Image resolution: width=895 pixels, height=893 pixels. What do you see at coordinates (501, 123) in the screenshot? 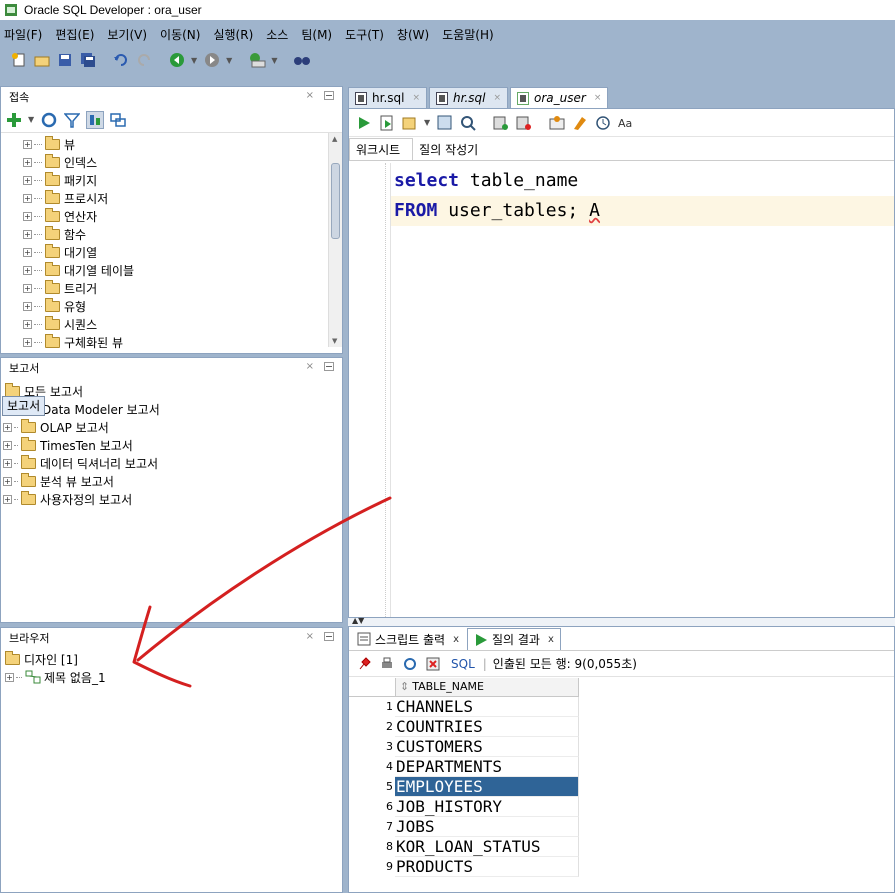
I see `commit-icon` at bounding box center [501, 123].